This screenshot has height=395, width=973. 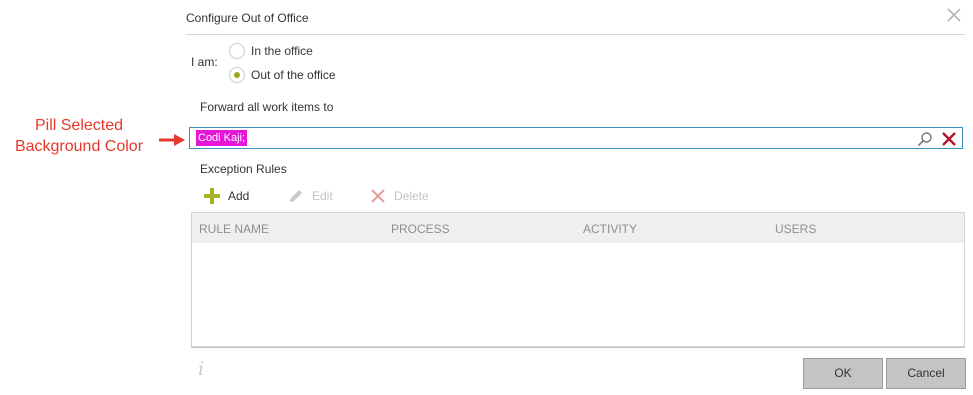 What do you see at coordinates (378, 196) in the screenshot?
I see `delete-x-icon` at bounding box center [378, 196].